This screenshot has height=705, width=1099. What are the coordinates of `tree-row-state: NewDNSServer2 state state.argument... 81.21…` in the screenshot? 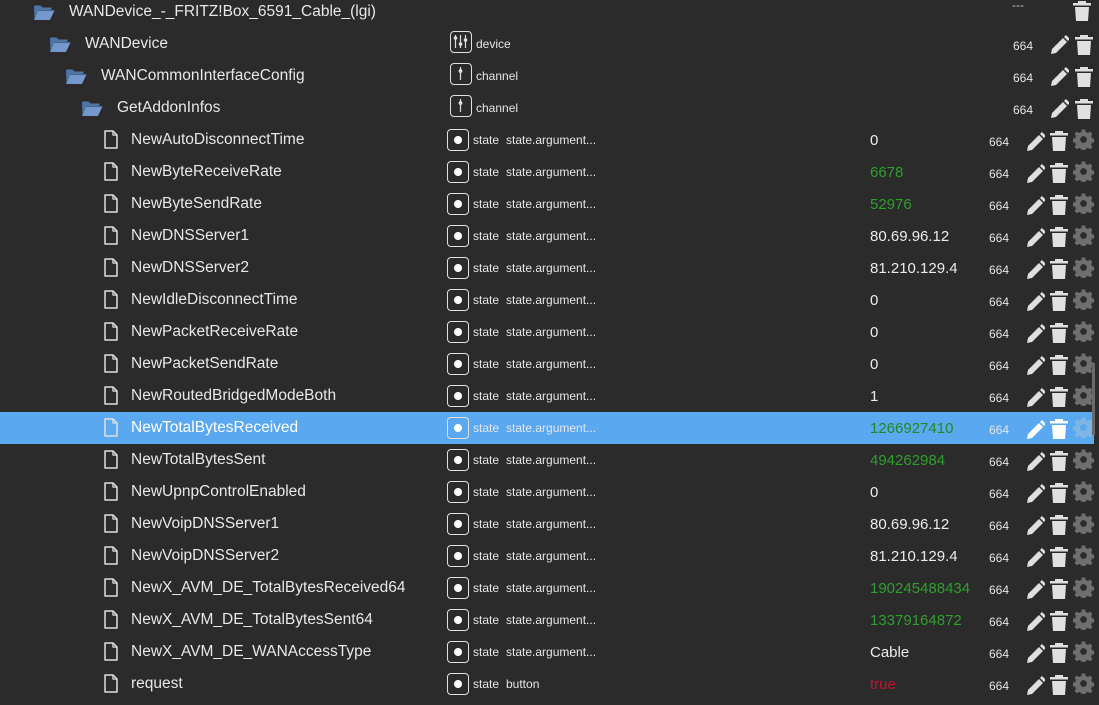 It's located at (549, 268).